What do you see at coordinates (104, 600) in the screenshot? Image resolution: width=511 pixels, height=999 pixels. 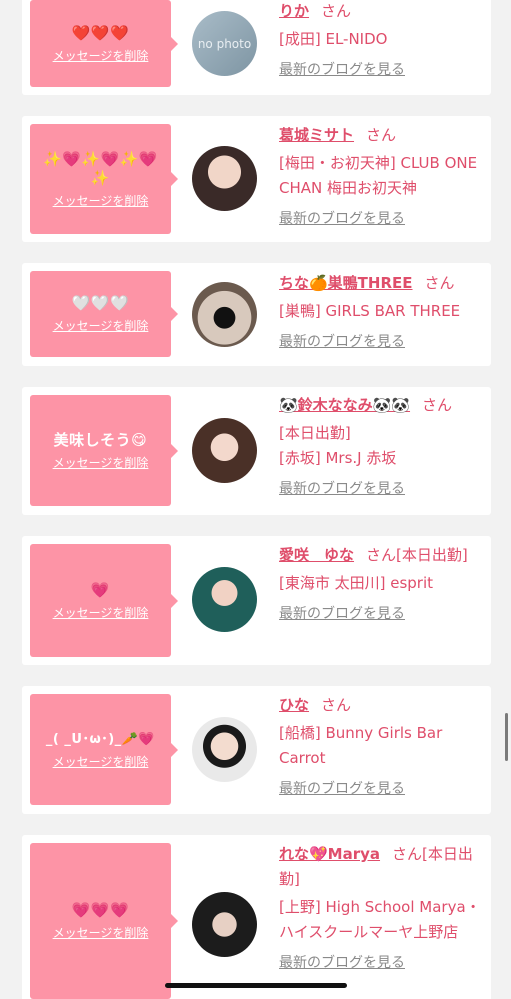 I see `message-bubble: 💗 メッセージを削除` at bounding box center [104, 600].